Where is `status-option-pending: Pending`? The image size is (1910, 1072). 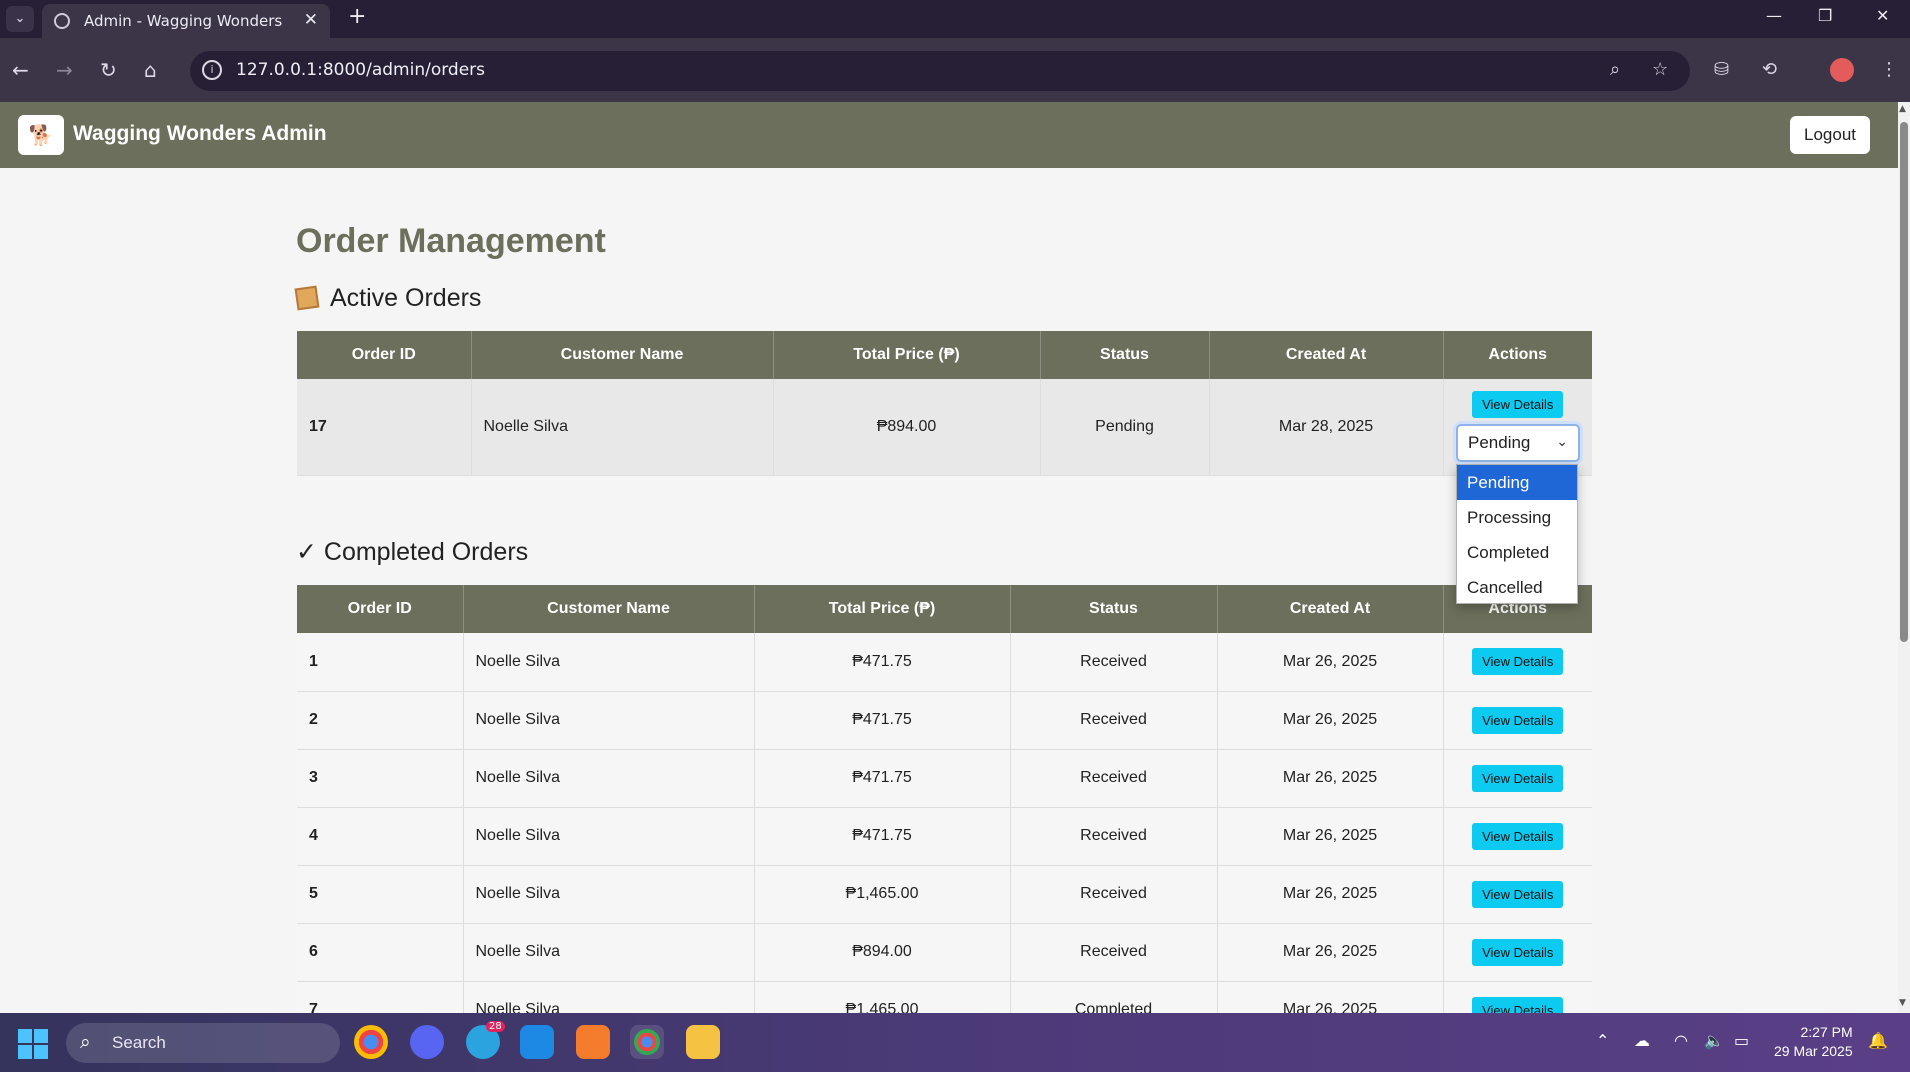
status-option-pending: Pending is located at coordinates (1517, 482).